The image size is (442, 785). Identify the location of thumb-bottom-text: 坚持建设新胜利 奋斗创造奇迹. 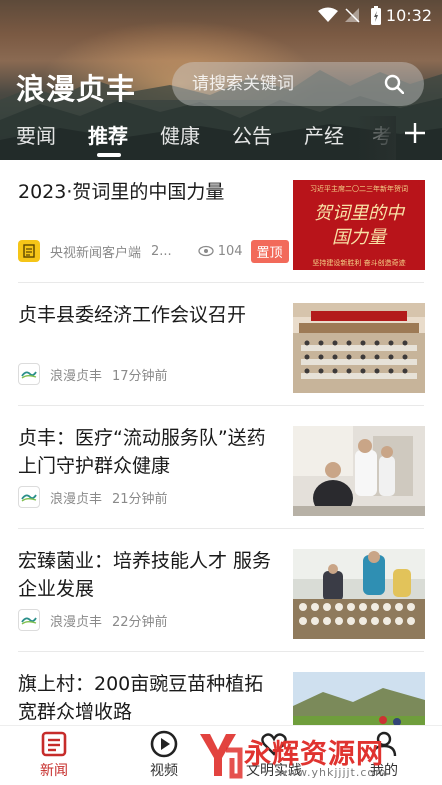
(359, 263).